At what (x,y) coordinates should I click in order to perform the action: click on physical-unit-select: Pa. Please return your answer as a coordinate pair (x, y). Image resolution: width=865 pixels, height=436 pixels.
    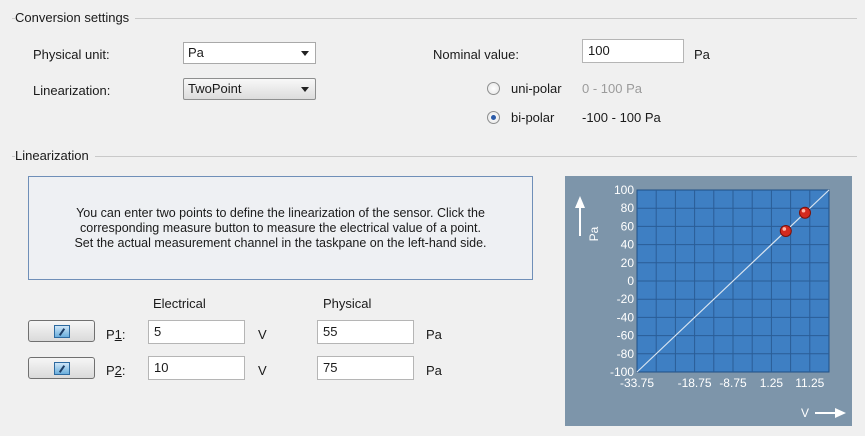
    Looking at the image, I should click on (249, 53).